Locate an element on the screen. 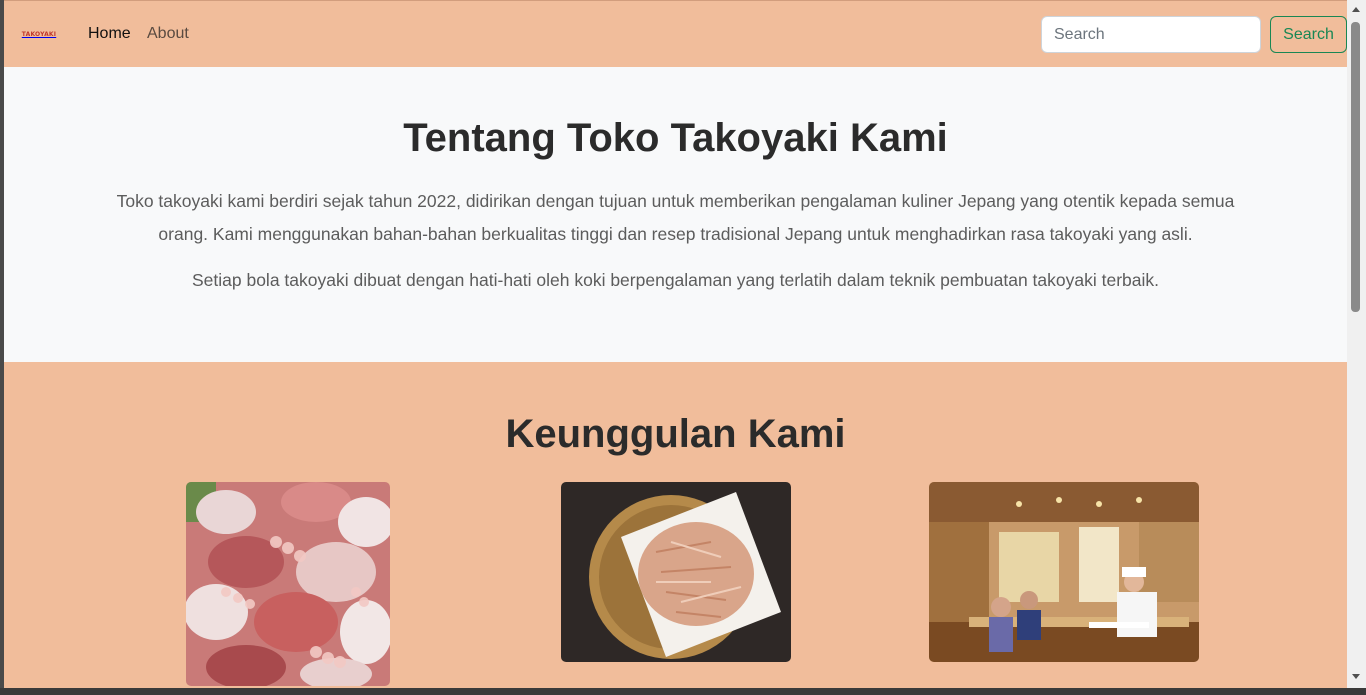 This screenshot has height=695, width=1366. chef-restaurant-image is located at coordinates (1064, 572).